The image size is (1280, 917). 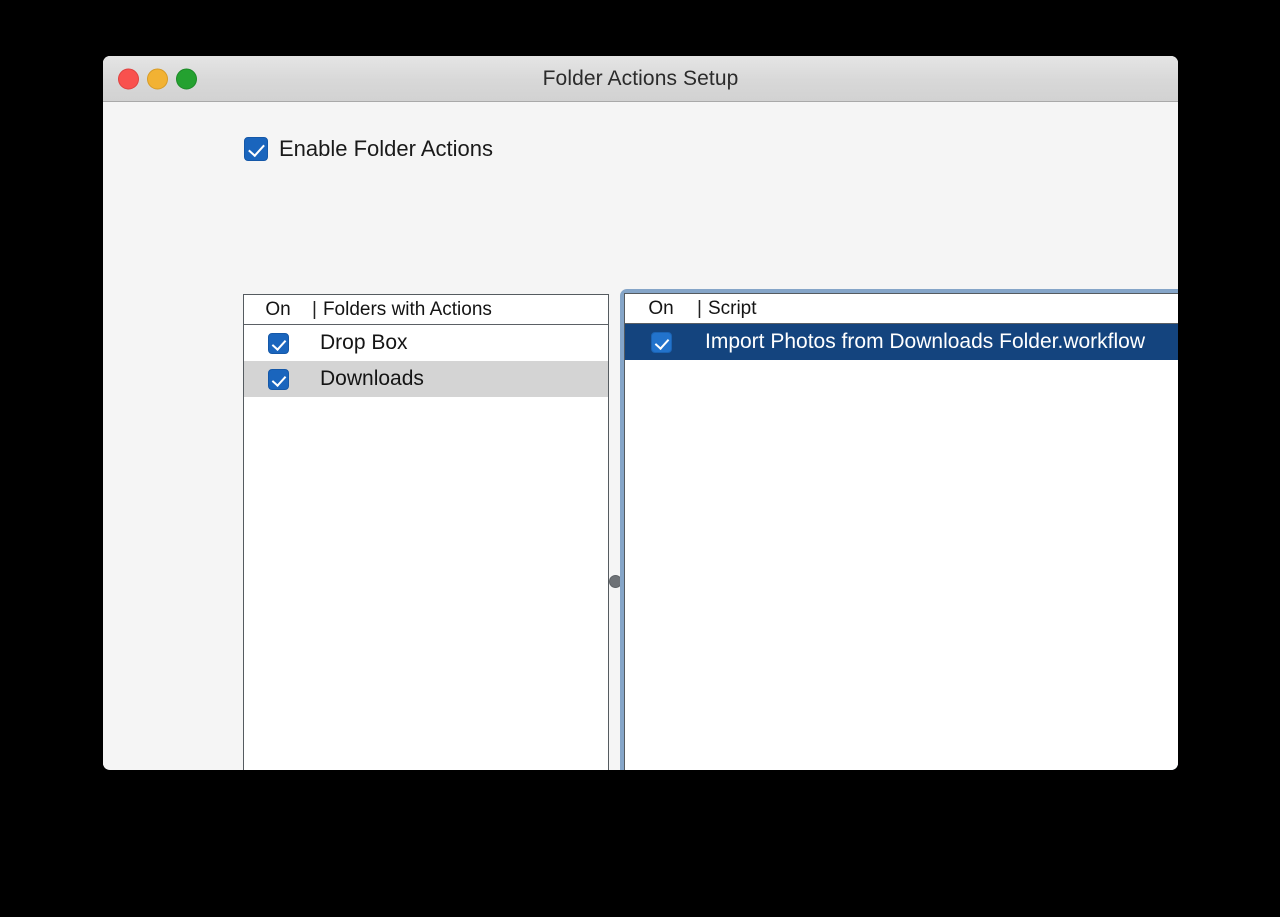 I want to click on window-titlebar: Folder Actions Setup, so click(x=640, y=79).